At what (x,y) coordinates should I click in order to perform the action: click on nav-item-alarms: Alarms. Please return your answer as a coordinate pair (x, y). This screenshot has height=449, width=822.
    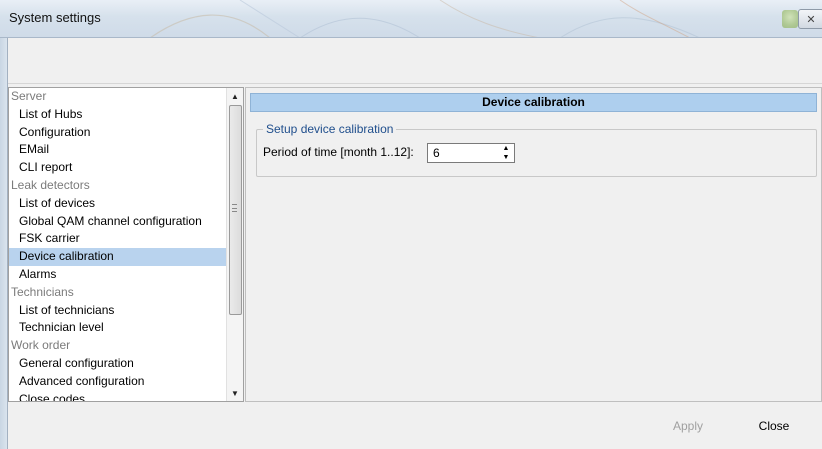
    Looking at the image, I should click on (118, 275).